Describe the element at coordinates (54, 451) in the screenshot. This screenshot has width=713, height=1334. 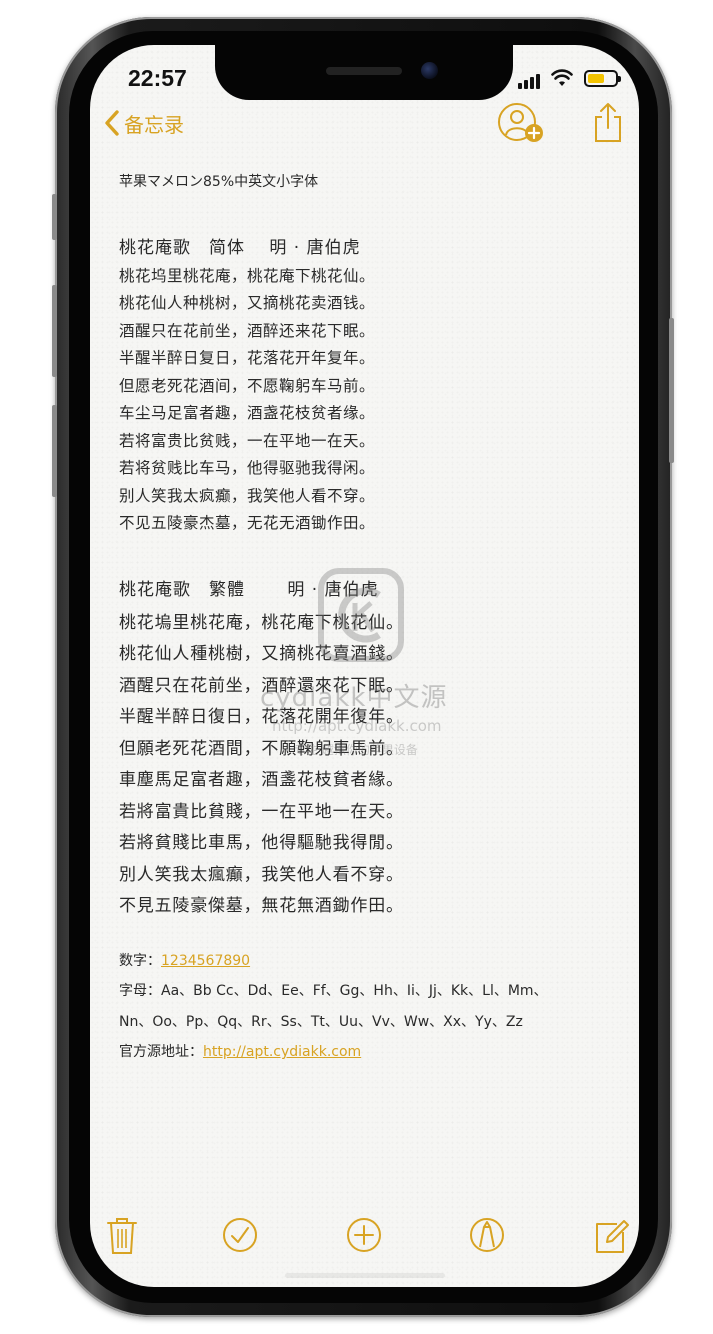
I see `volume-down-button` at that location.